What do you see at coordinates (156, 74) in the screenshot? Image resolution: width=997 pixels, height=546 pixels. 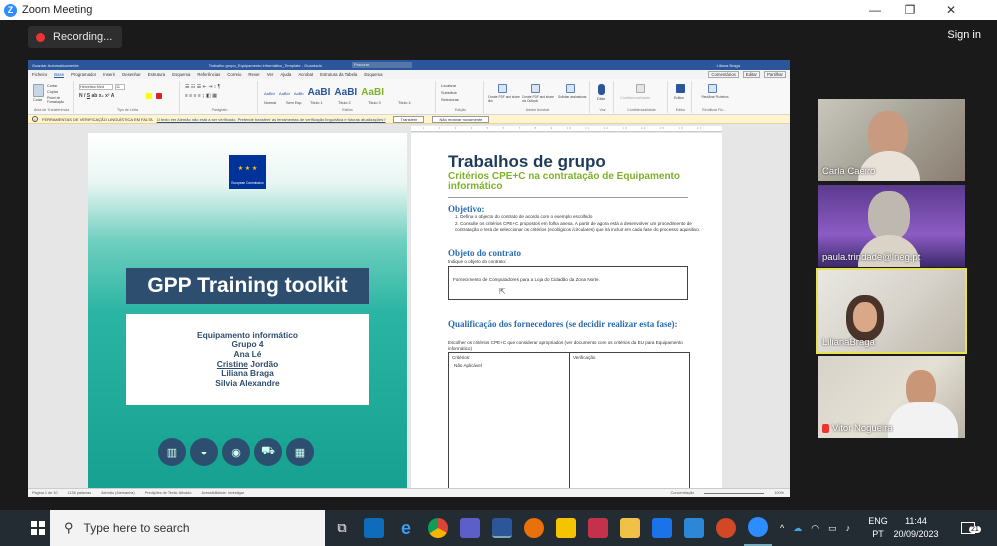 I see `tab-estrutura: Estrutura` at bounding box center [156, 74].